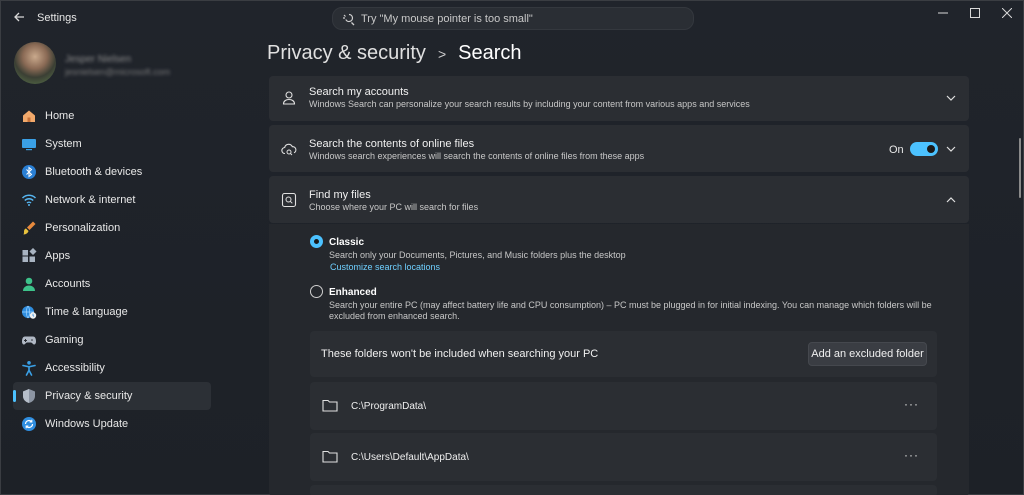 The image size is (1024, 495). I want to click on enhanced-radio, so click(316, 291).